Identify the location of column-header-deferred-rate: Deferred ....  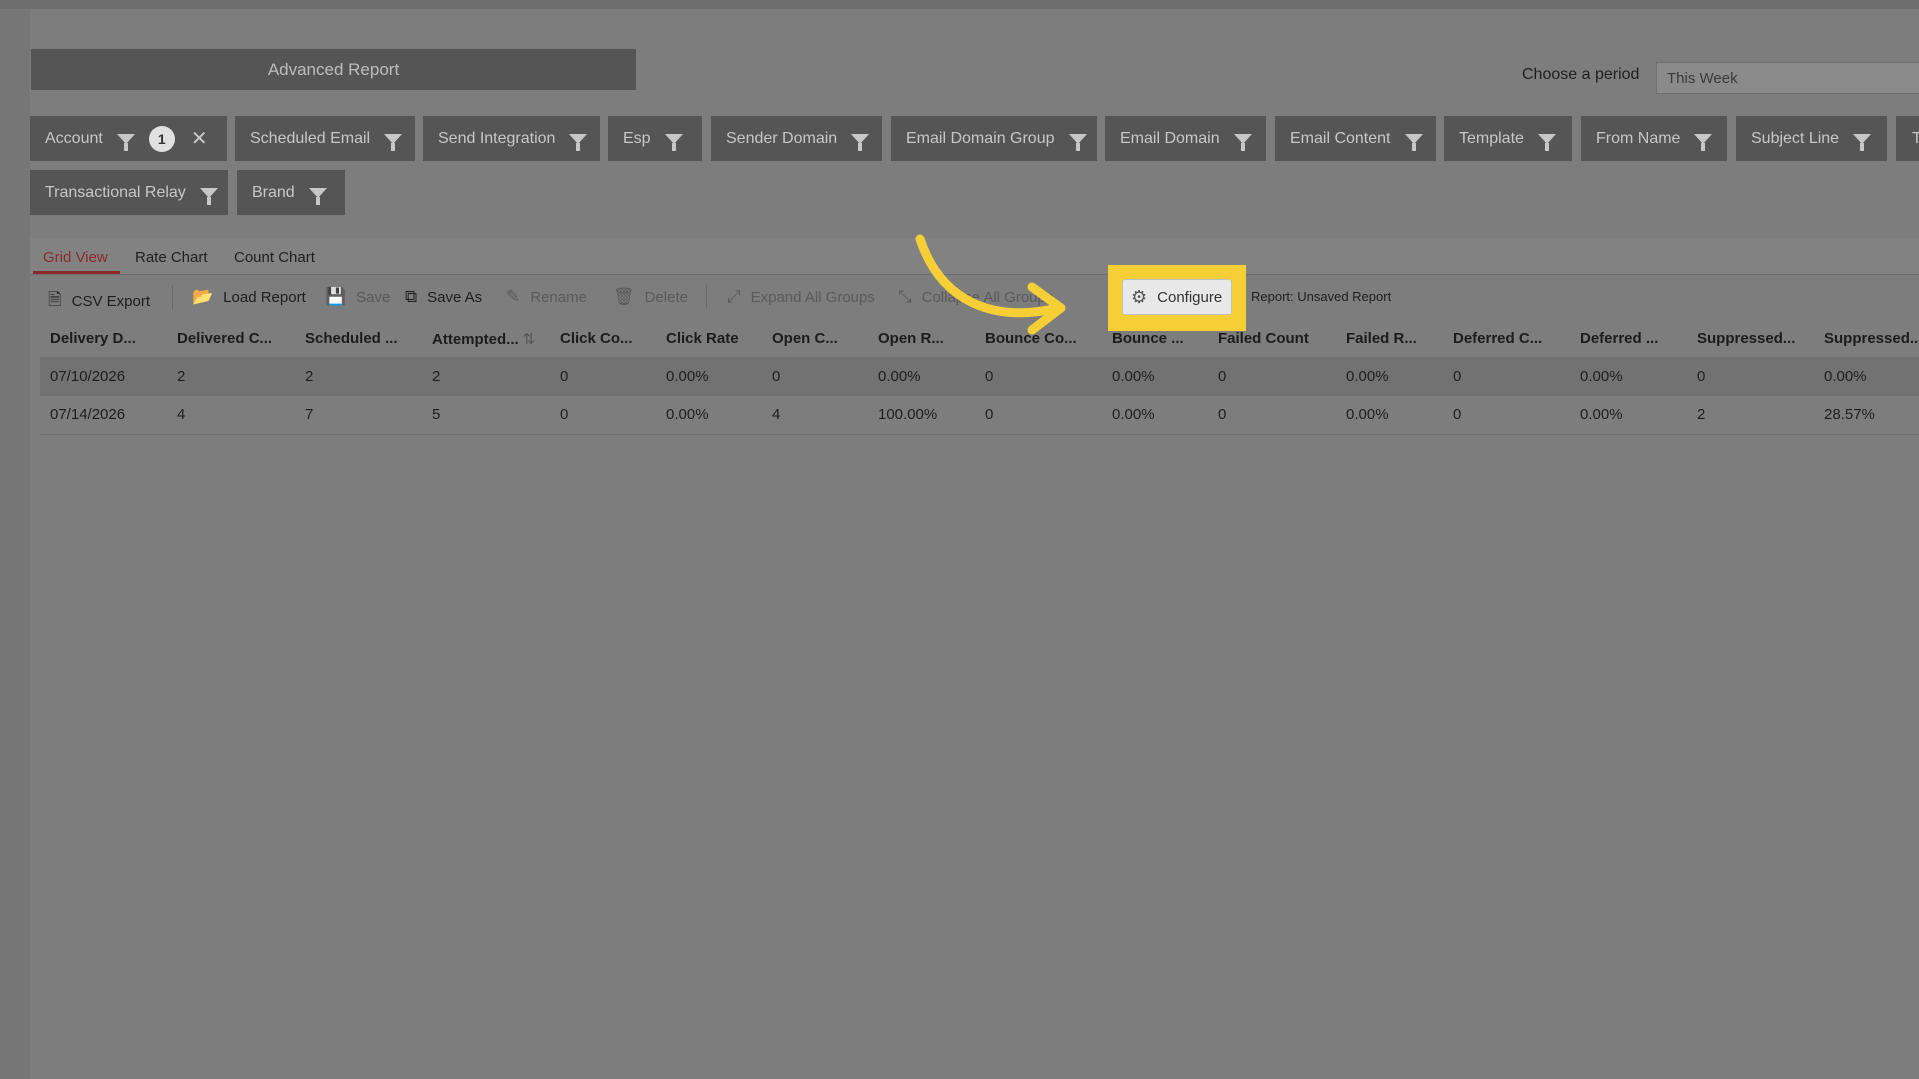
(1619, 338).